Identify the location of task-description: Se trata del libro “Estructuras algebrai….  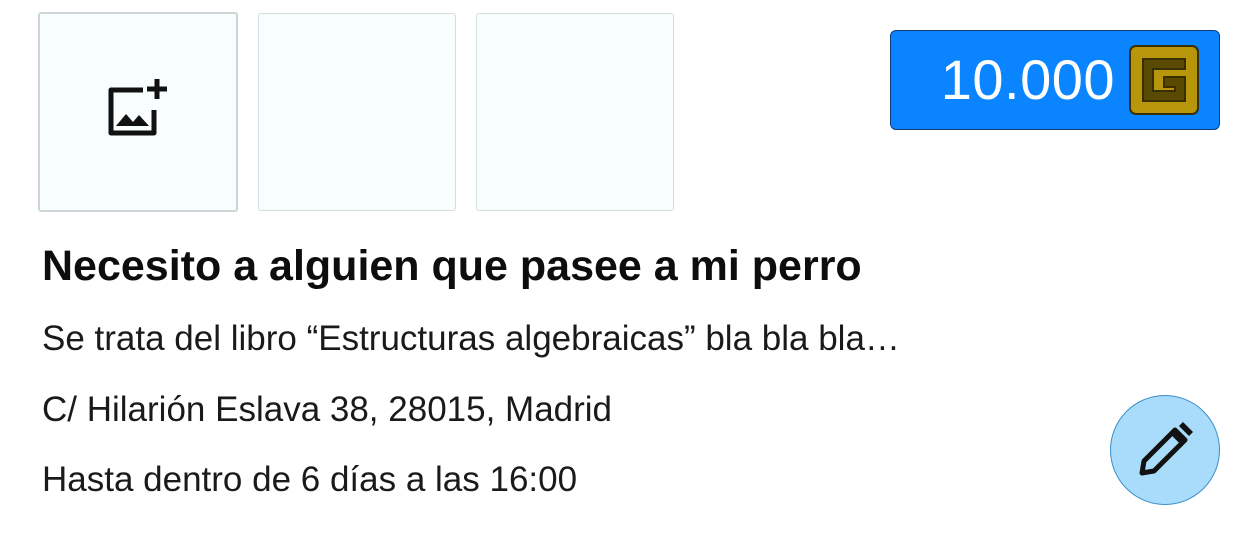
(471, 338).